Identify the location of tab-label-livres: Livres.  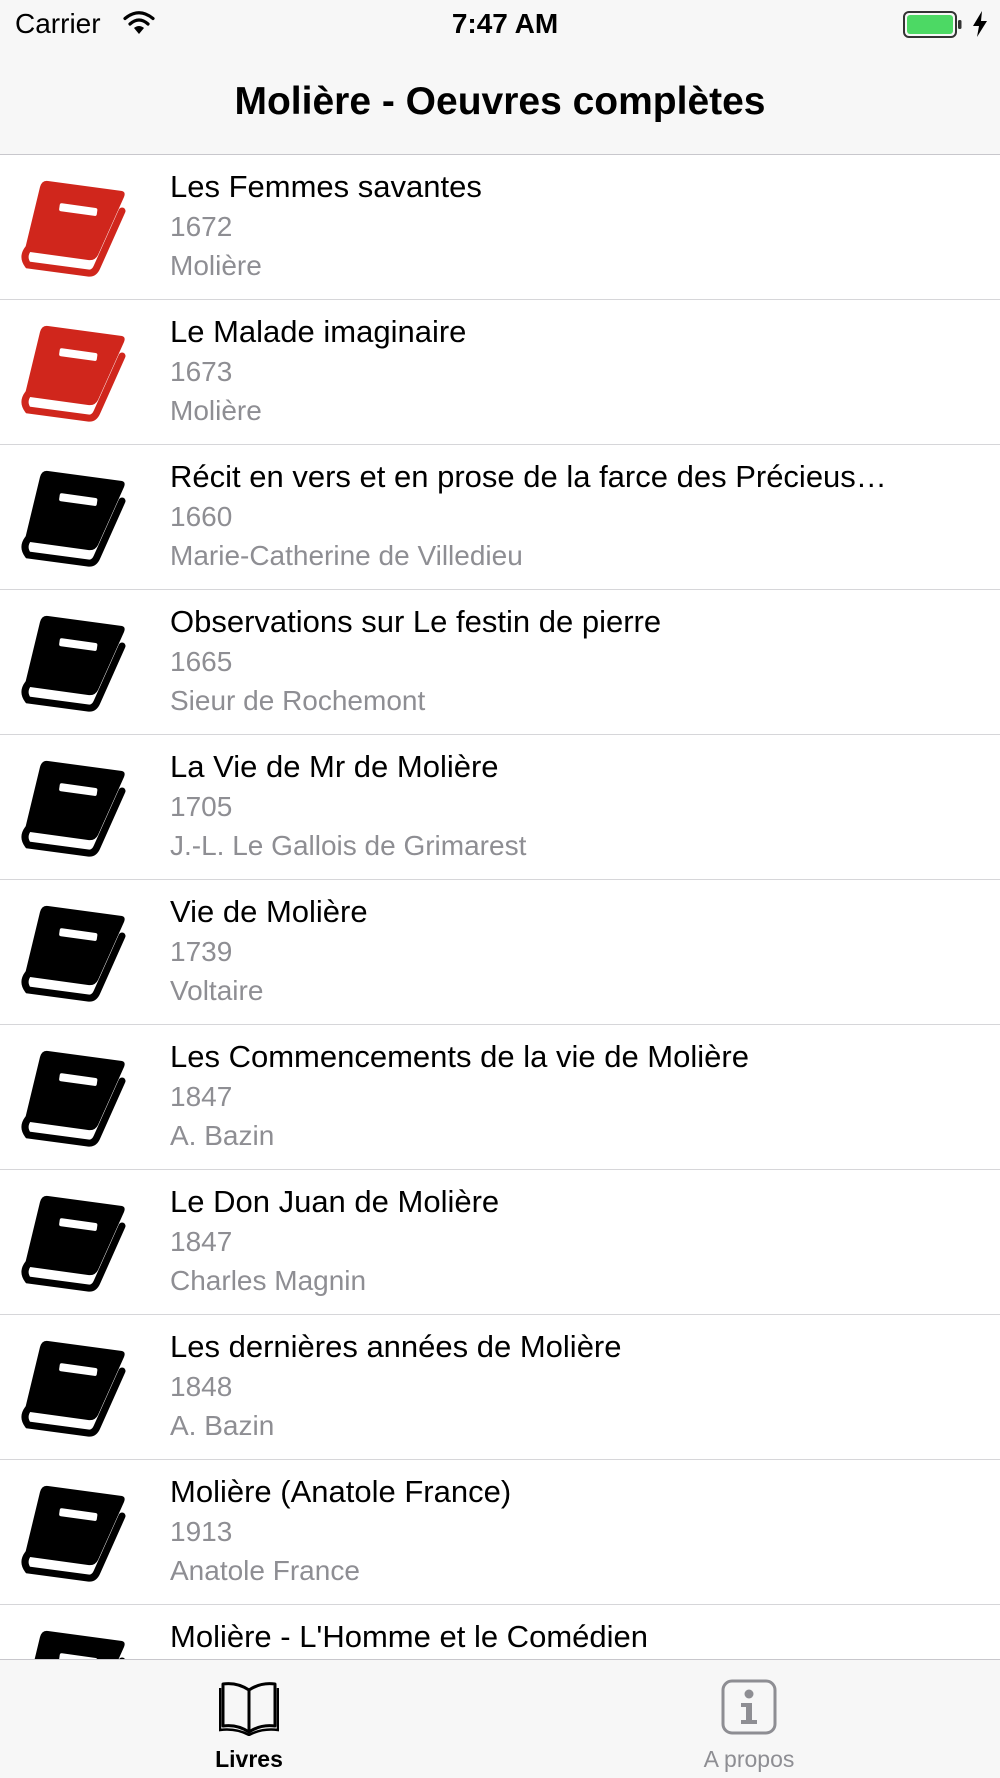
(249, 1759).